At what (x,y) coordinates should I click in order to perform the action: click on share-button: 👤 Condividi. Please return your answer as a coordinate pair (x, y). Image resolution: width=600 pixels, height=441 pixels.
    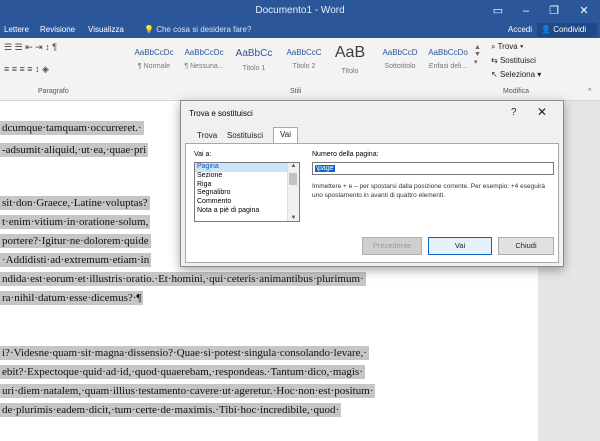
    Looking at the image, I should click on (567, 30).